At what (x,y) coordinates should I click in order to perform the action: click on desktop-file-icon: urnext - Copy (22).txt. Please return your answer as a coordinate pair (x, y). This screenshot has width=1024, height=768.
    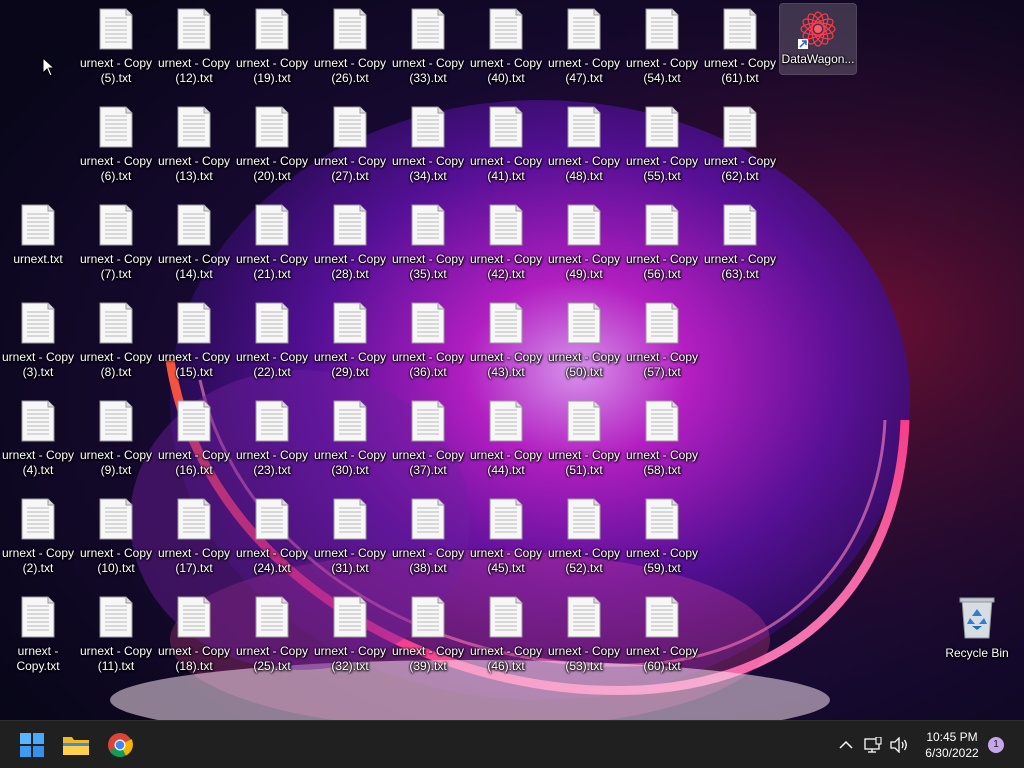
    Looking at the image, I should click on (272, 340).